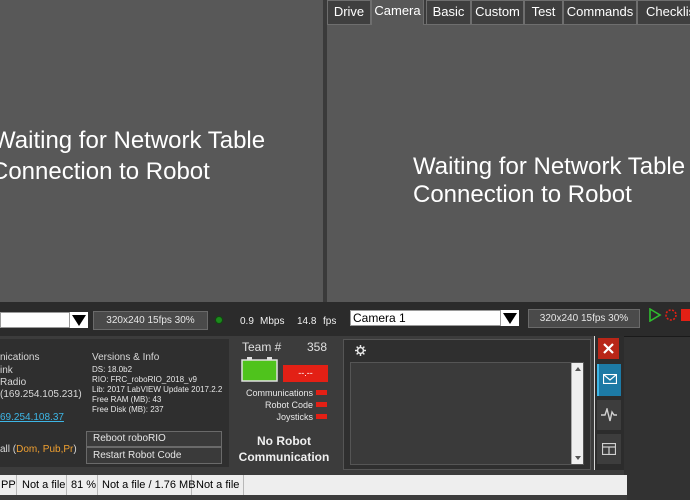  What do you see at coordinates (510, 318) in the screenshot?
I see `right-camera-dropdown-icon` at bounding box center [510, 318].